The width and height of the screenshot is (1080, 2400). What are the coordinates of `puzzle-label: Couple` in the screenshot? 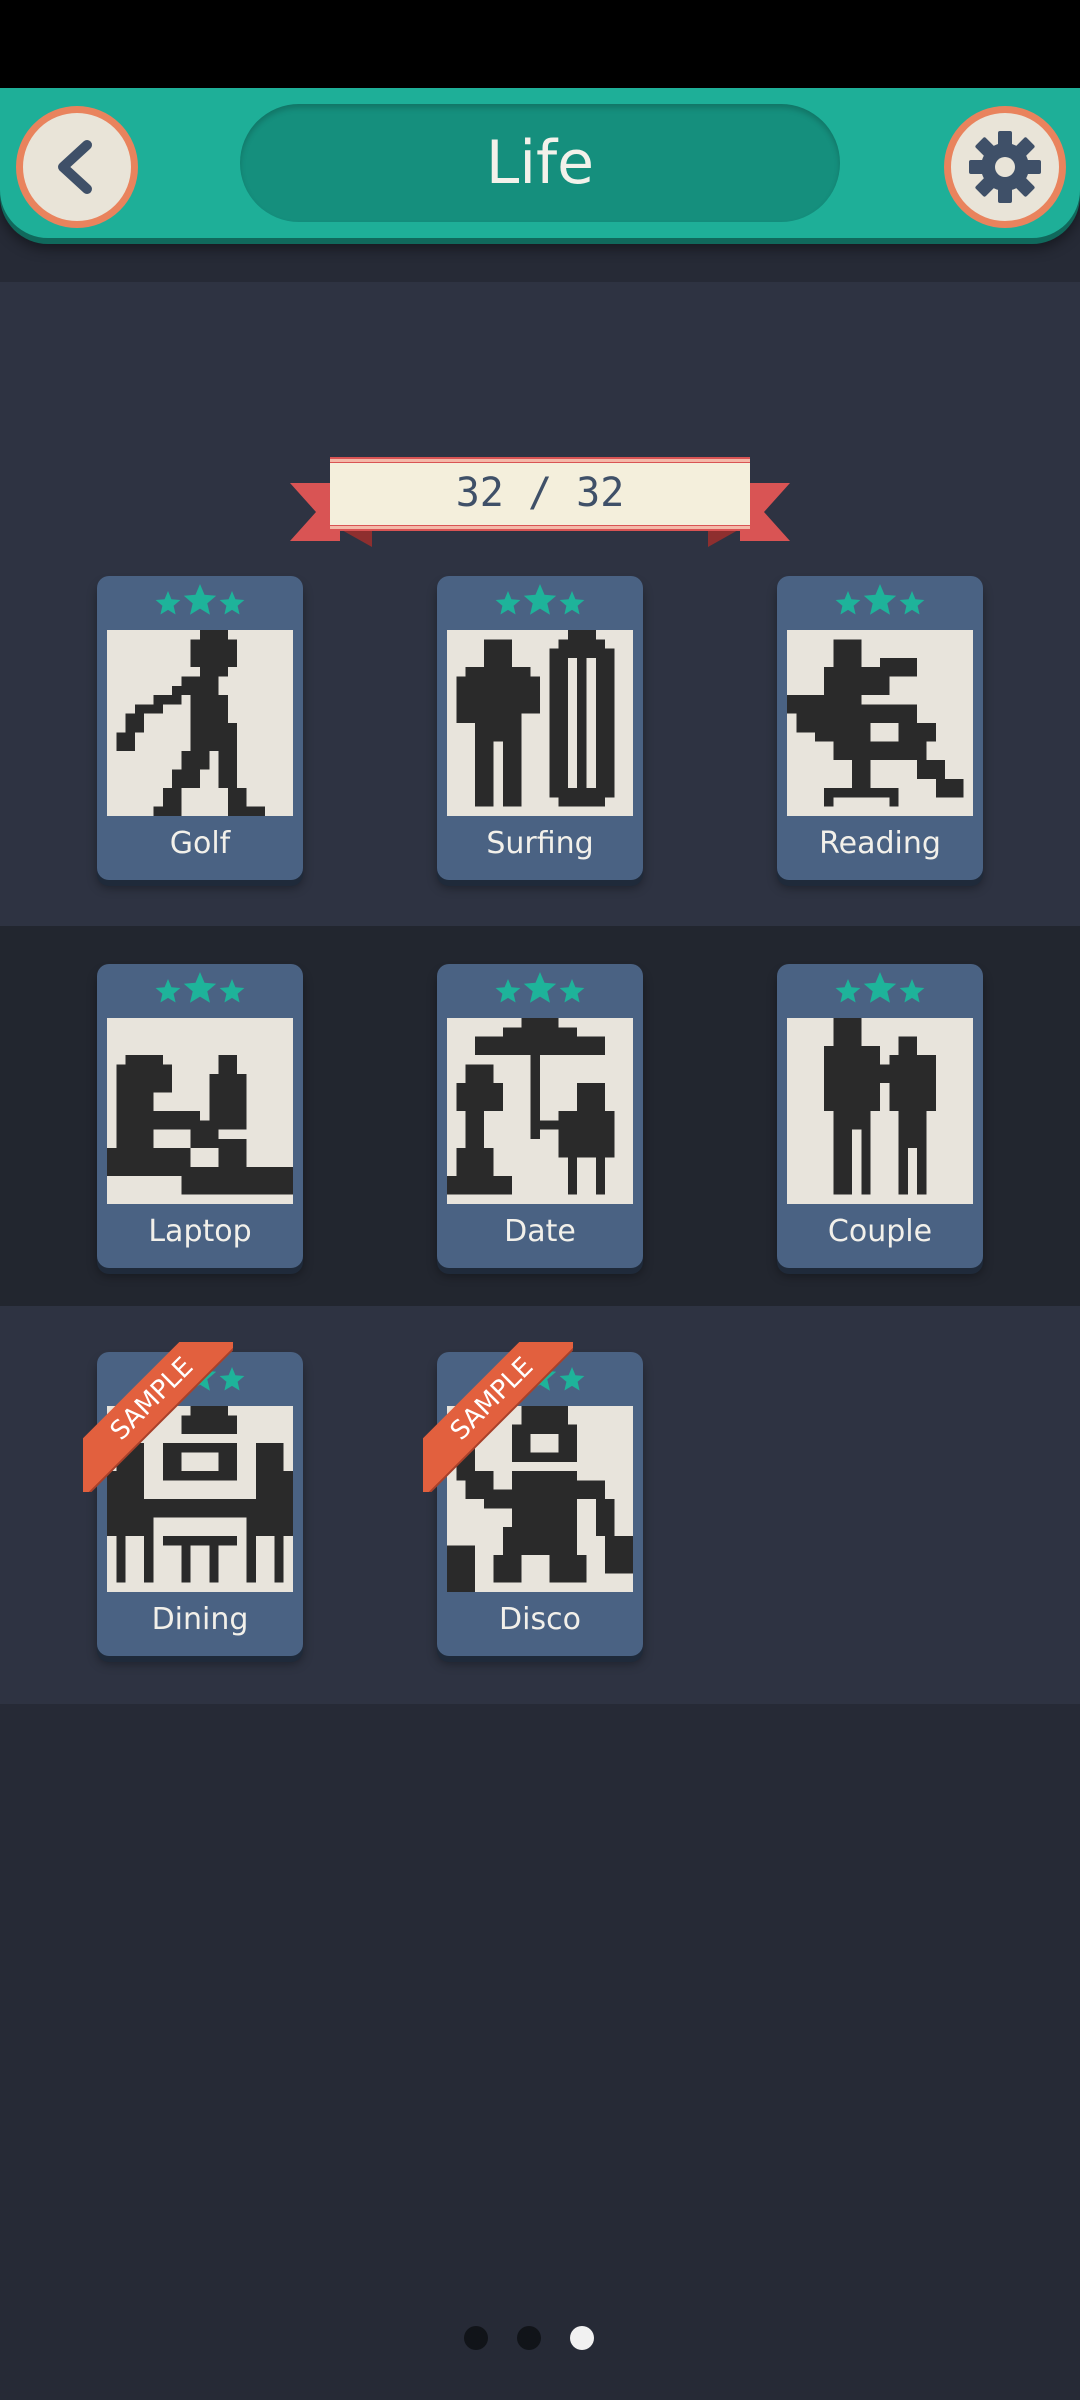 It's located at (880, 1231).